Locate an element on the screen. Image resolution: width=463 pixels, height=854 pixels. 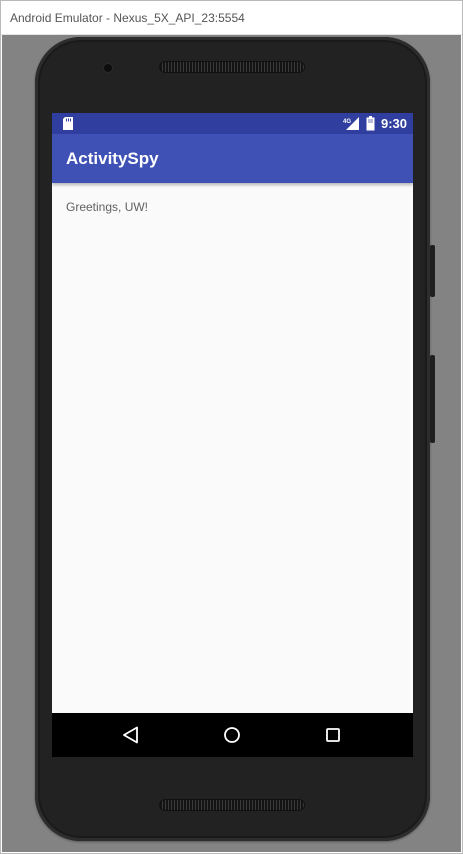
battery-icon is located at coordinates (370, 123).